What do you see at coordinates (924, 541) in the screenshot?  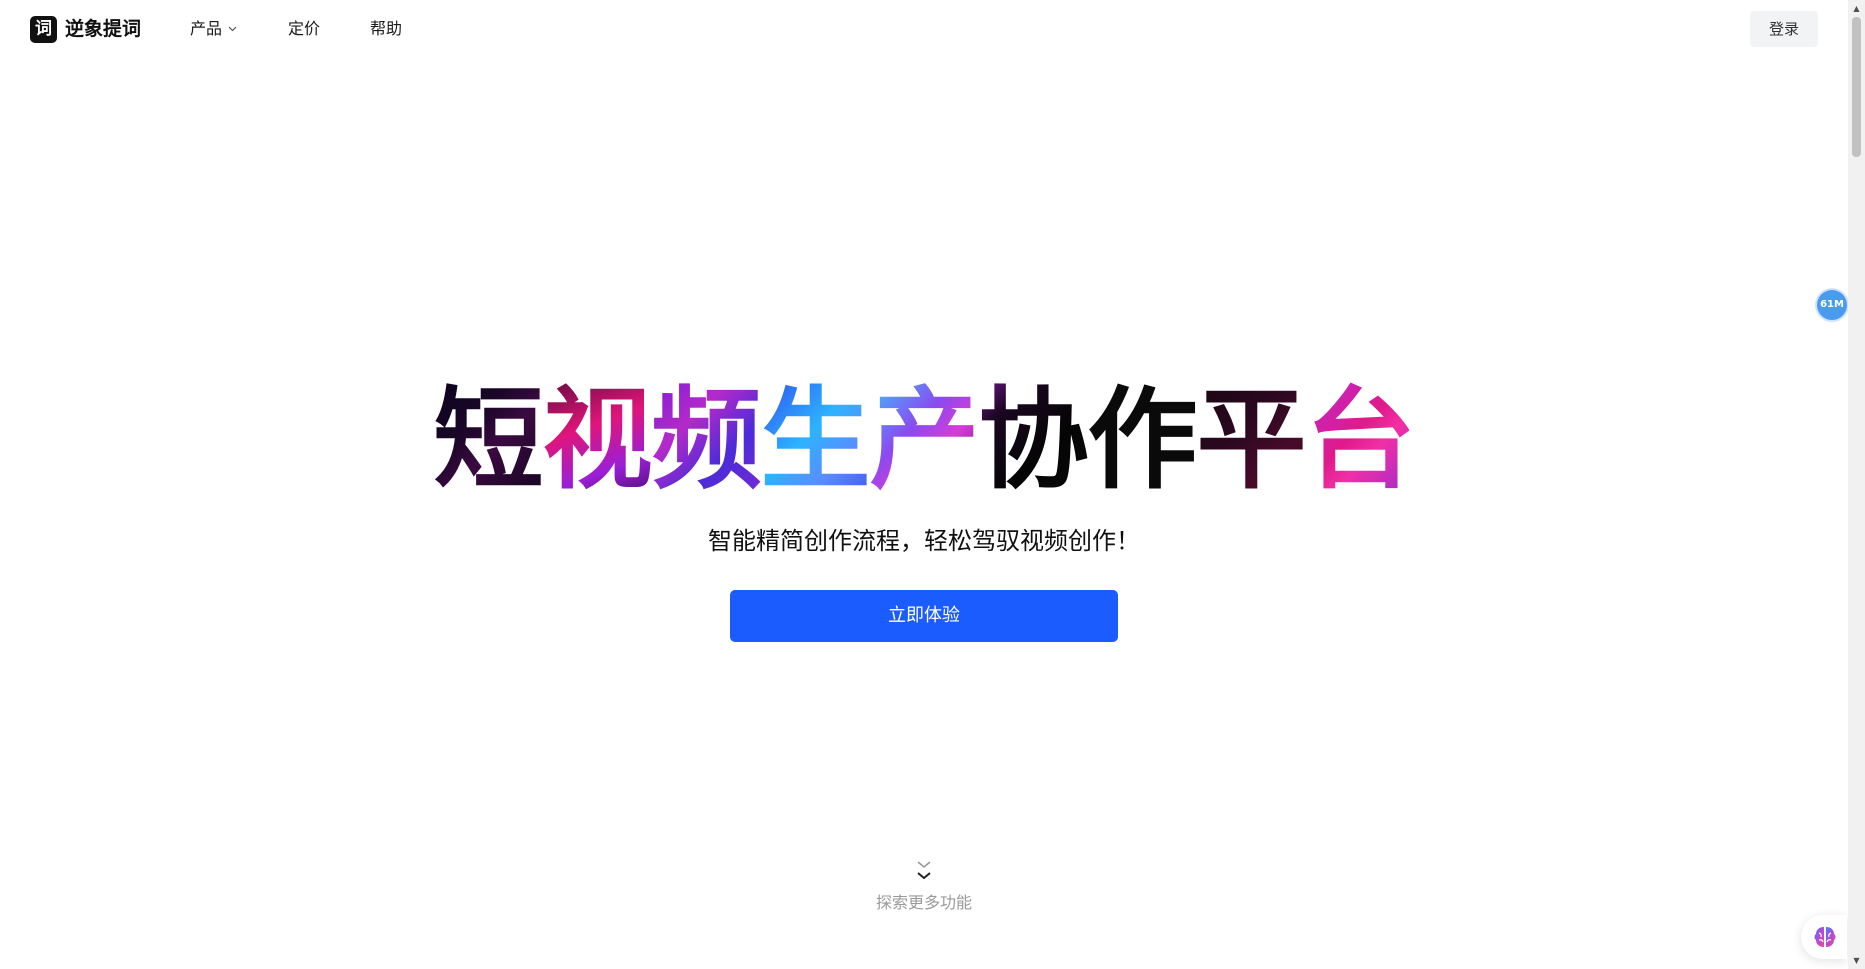 I see `hero-subtitle: 智能精简创作流程，轻松驾驭视频创作！` at bounding box center [924, 541].